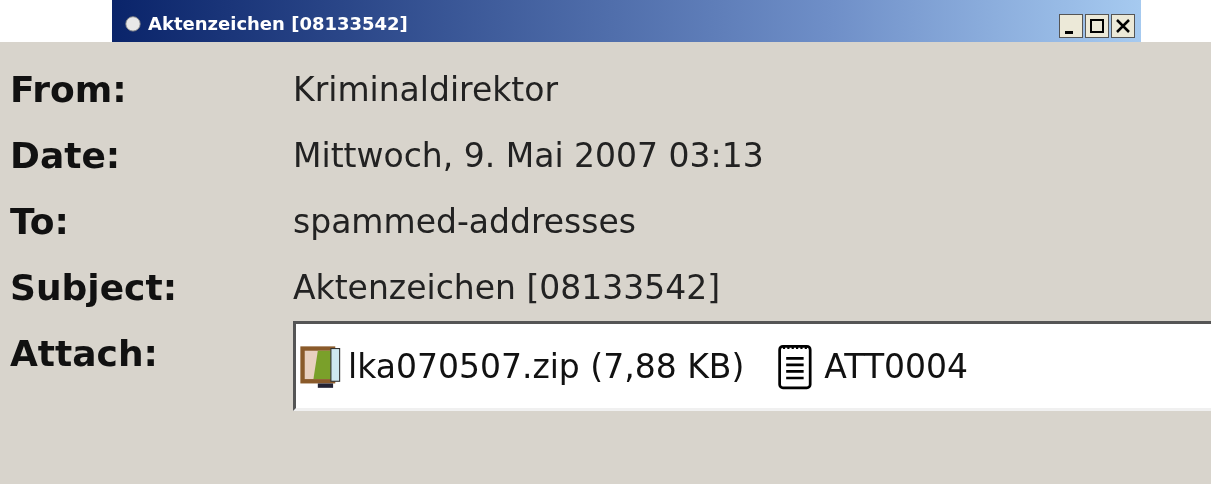 The height and width of the screenshot is (484, 1211). What do you see at coordinates (94, 287) in the screenshot?
I see `field-label: Subject:` at bounding box center [94, 287].